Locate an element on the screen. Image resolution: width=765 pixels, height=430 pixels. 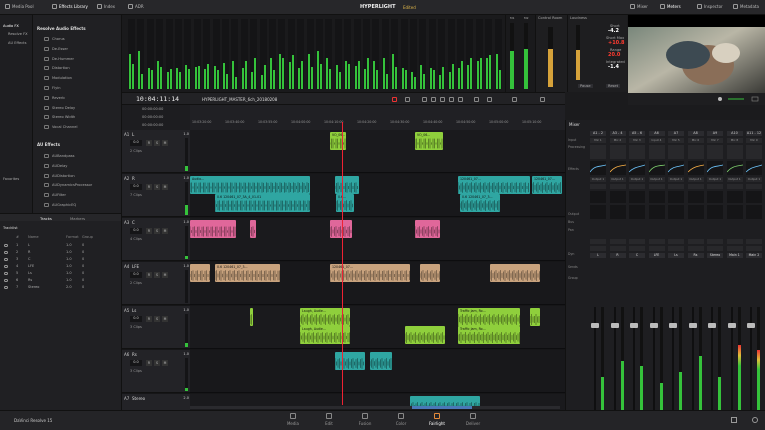
settings-icon is located at coordinates (755, 420).